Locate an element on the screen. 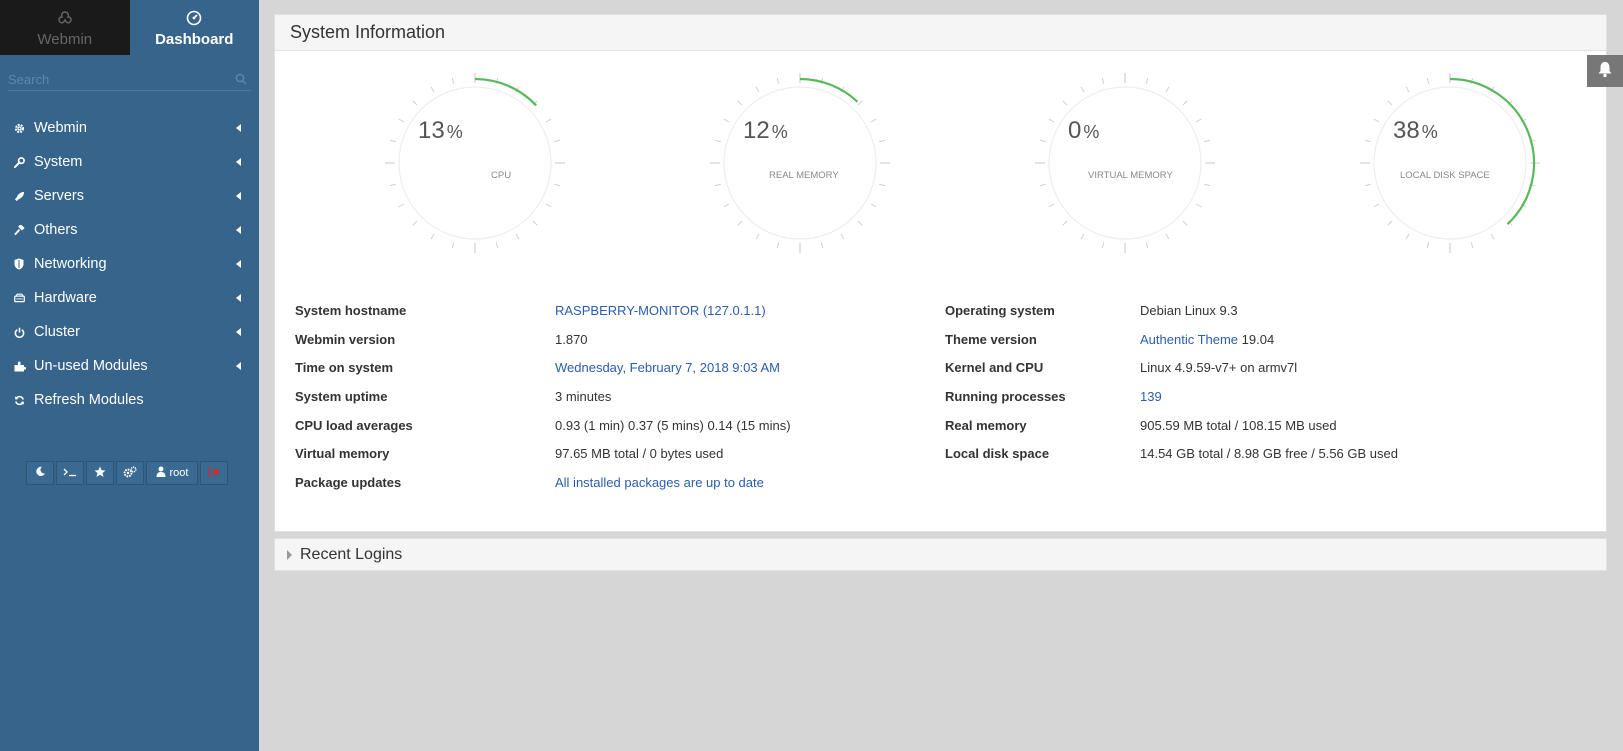 The image size is (1623, 751). user-button: root is located at coordinates (172, 473).